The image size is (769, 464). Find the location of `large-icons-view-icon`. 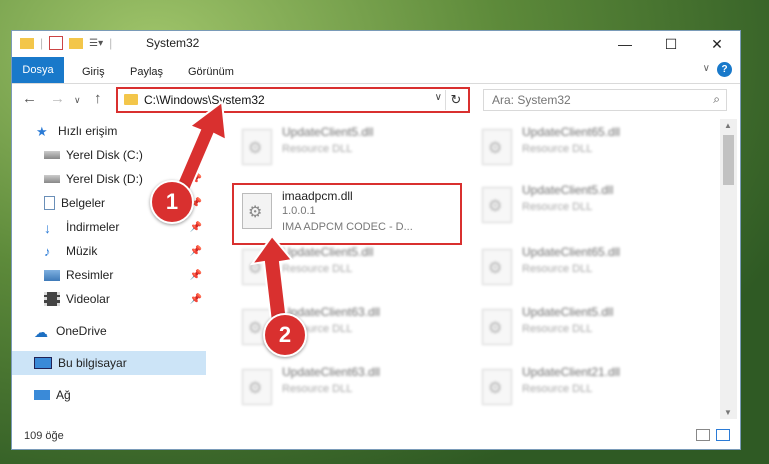

large-icons-view-icon is located at coordinates (723, 435).